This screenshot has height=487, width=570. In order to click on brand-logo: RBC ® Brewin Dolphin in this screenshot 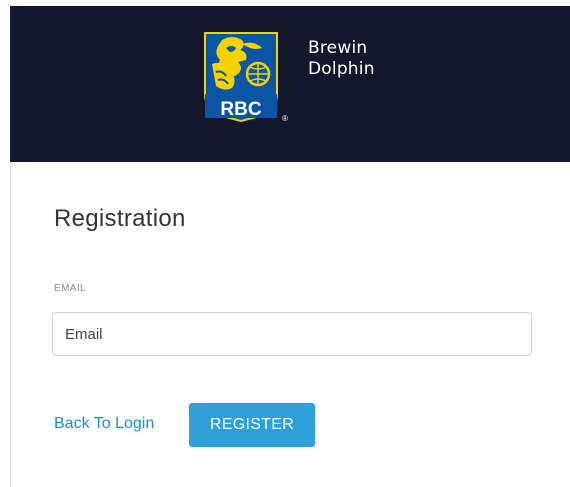, I will do `click(302, 78)`.